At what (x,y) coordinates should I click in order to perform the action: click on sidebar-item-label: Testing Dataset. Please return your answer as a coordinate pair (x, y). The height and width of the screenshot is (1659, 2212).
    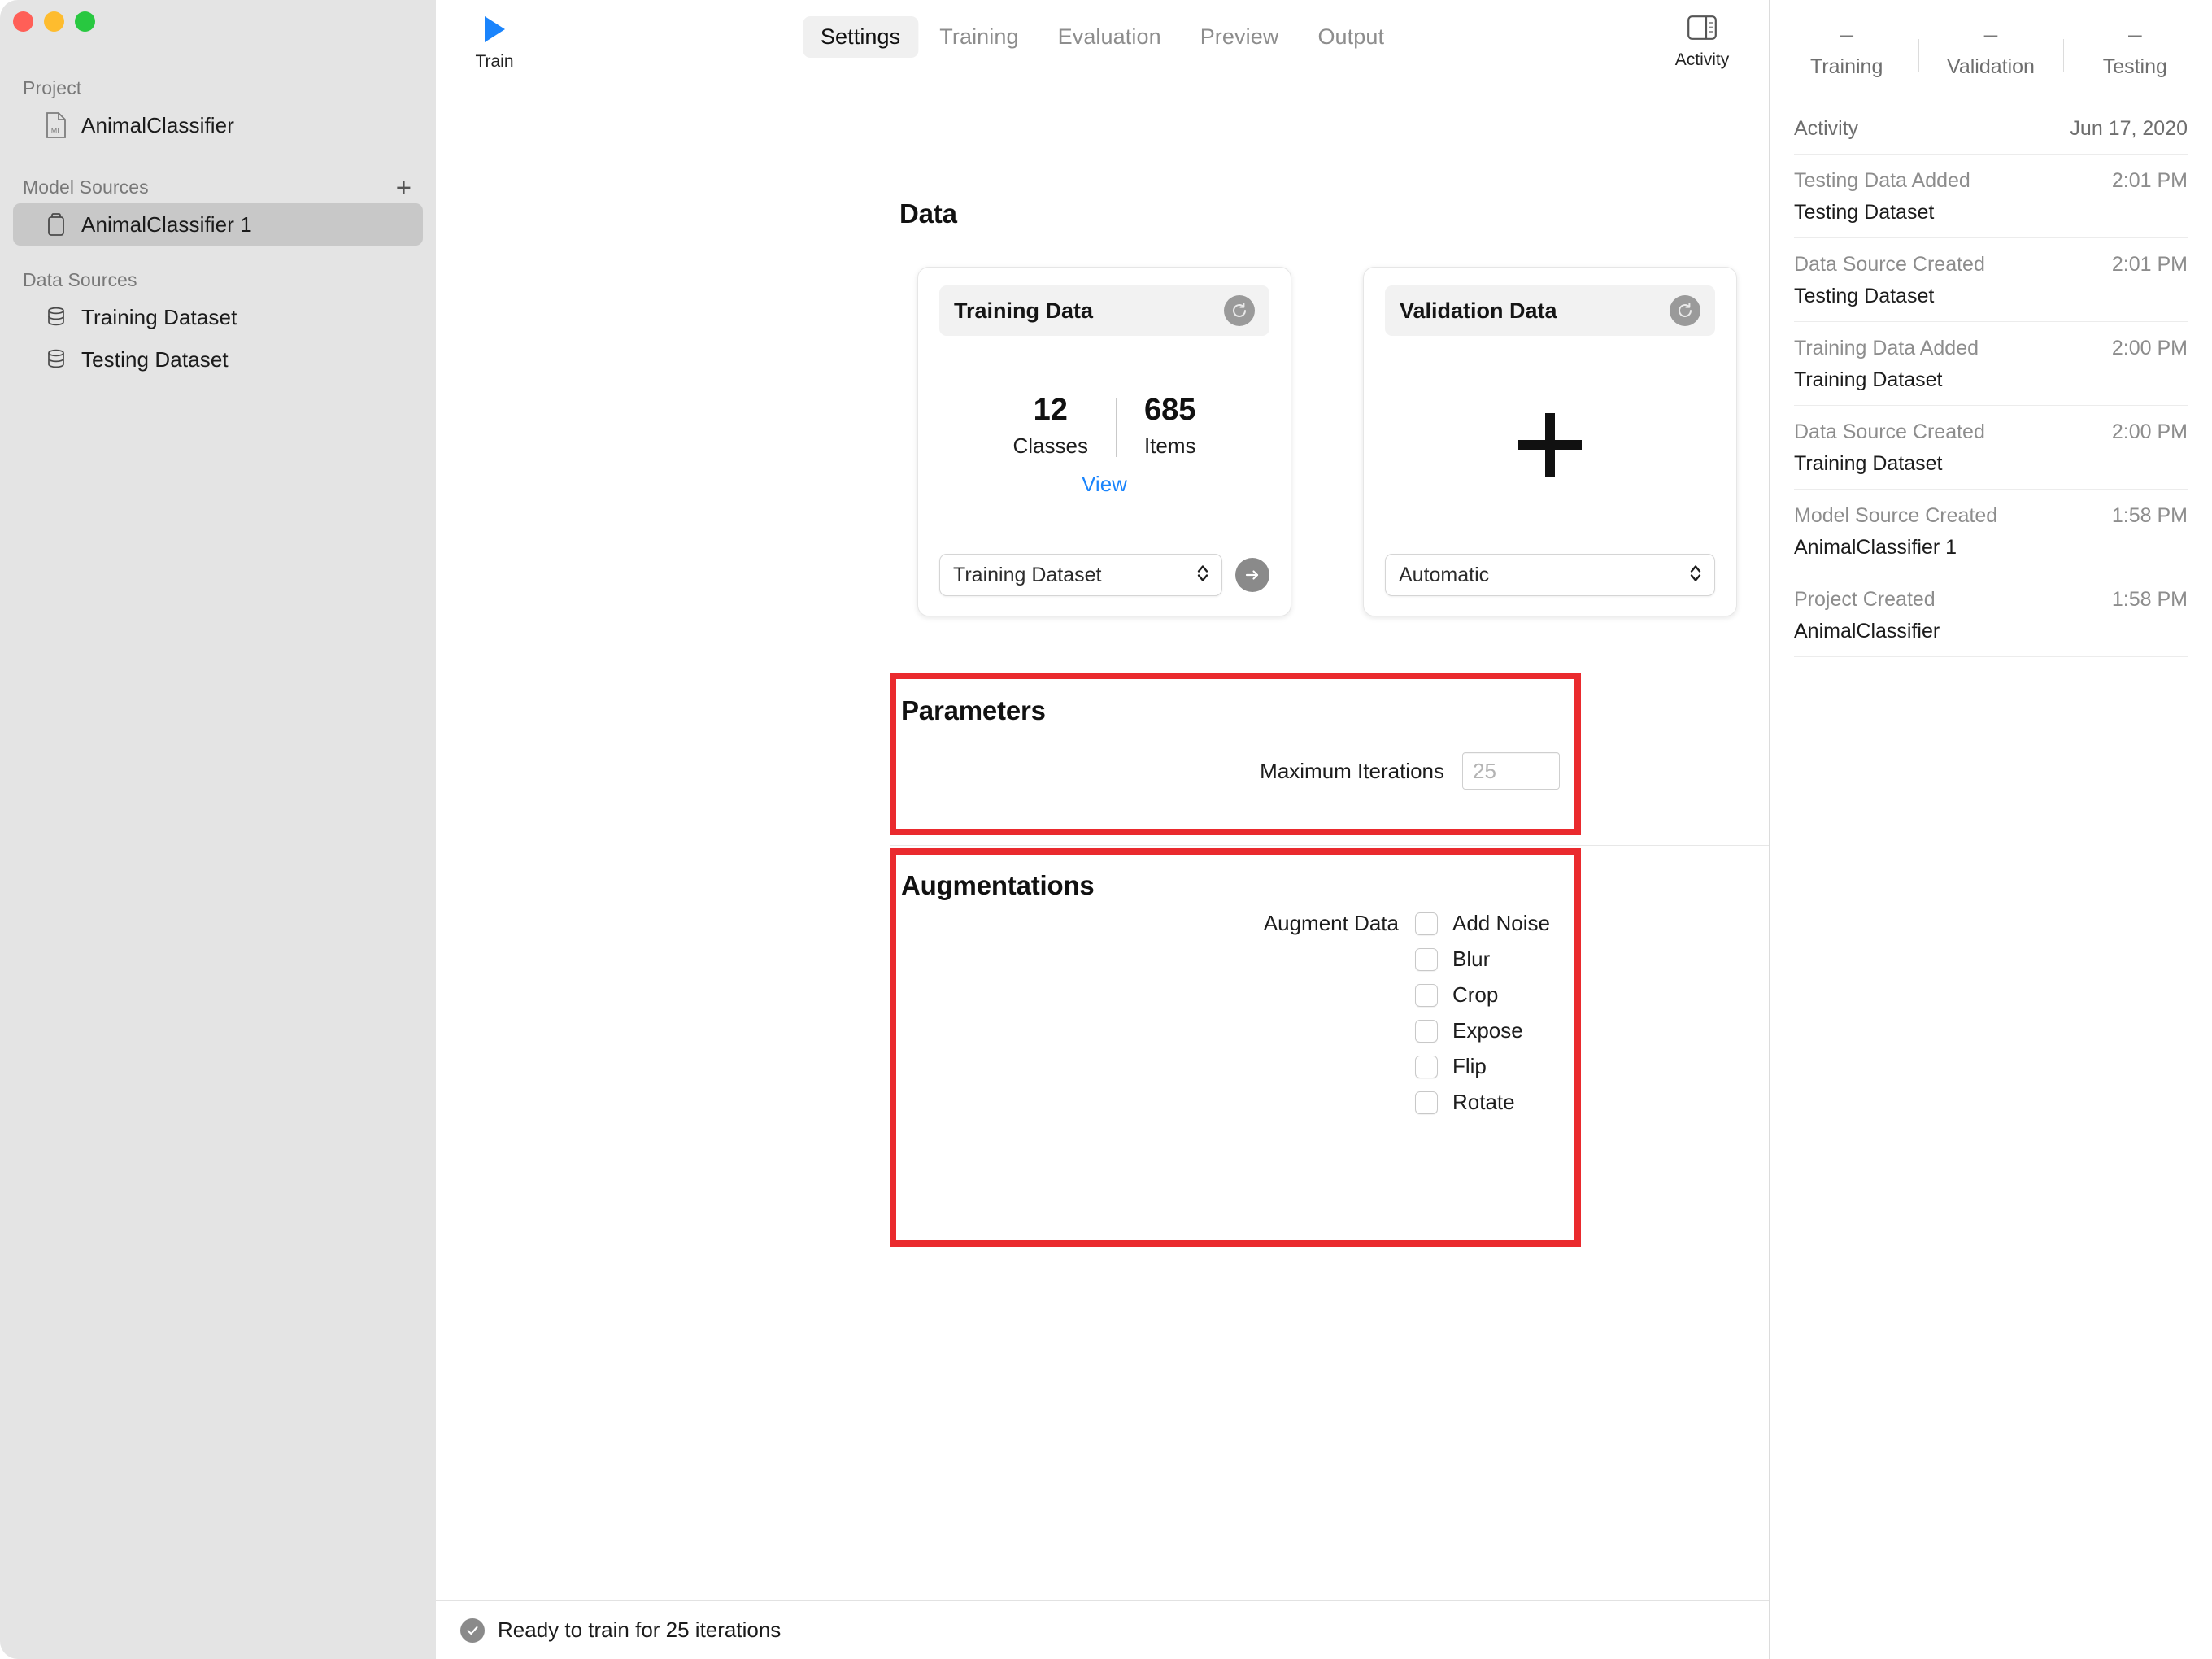
    Looking at the image, I should click on (155, 359).